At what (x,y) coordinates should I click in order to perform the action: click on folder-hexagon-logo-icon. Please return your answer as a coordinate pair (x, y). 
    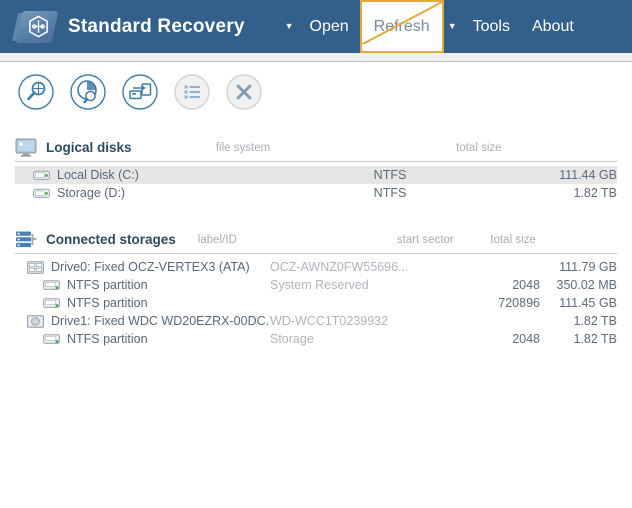
    Looking at the image, I should click on (38, 26).